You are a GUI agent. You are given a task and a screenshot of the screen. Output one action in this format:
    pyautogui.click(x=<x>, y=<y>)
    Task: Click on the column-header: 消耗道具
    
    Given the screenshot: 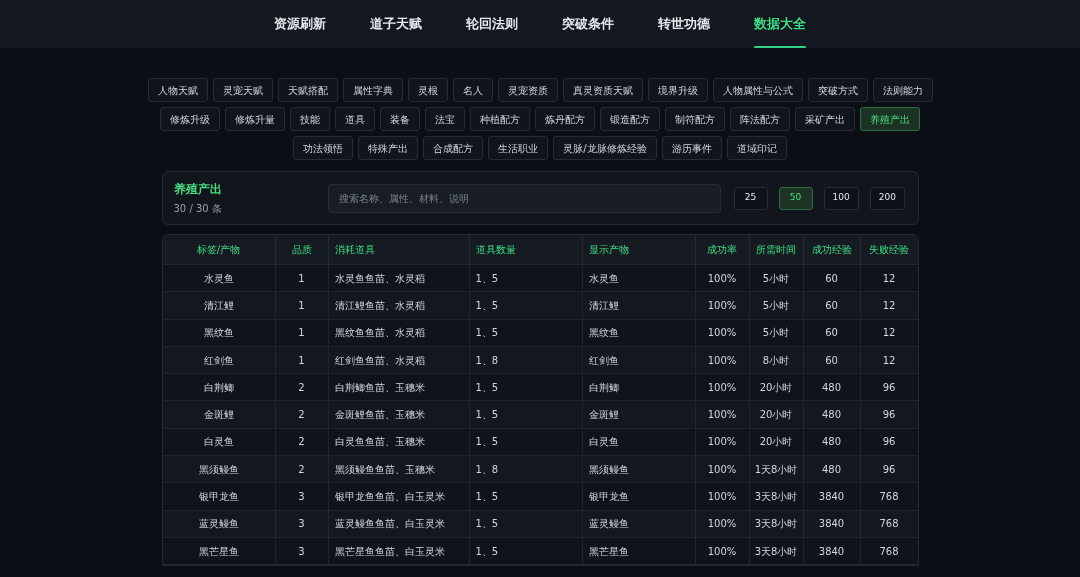 What is the action you would take?
    pyautogui.click(x=399, y=249)
    